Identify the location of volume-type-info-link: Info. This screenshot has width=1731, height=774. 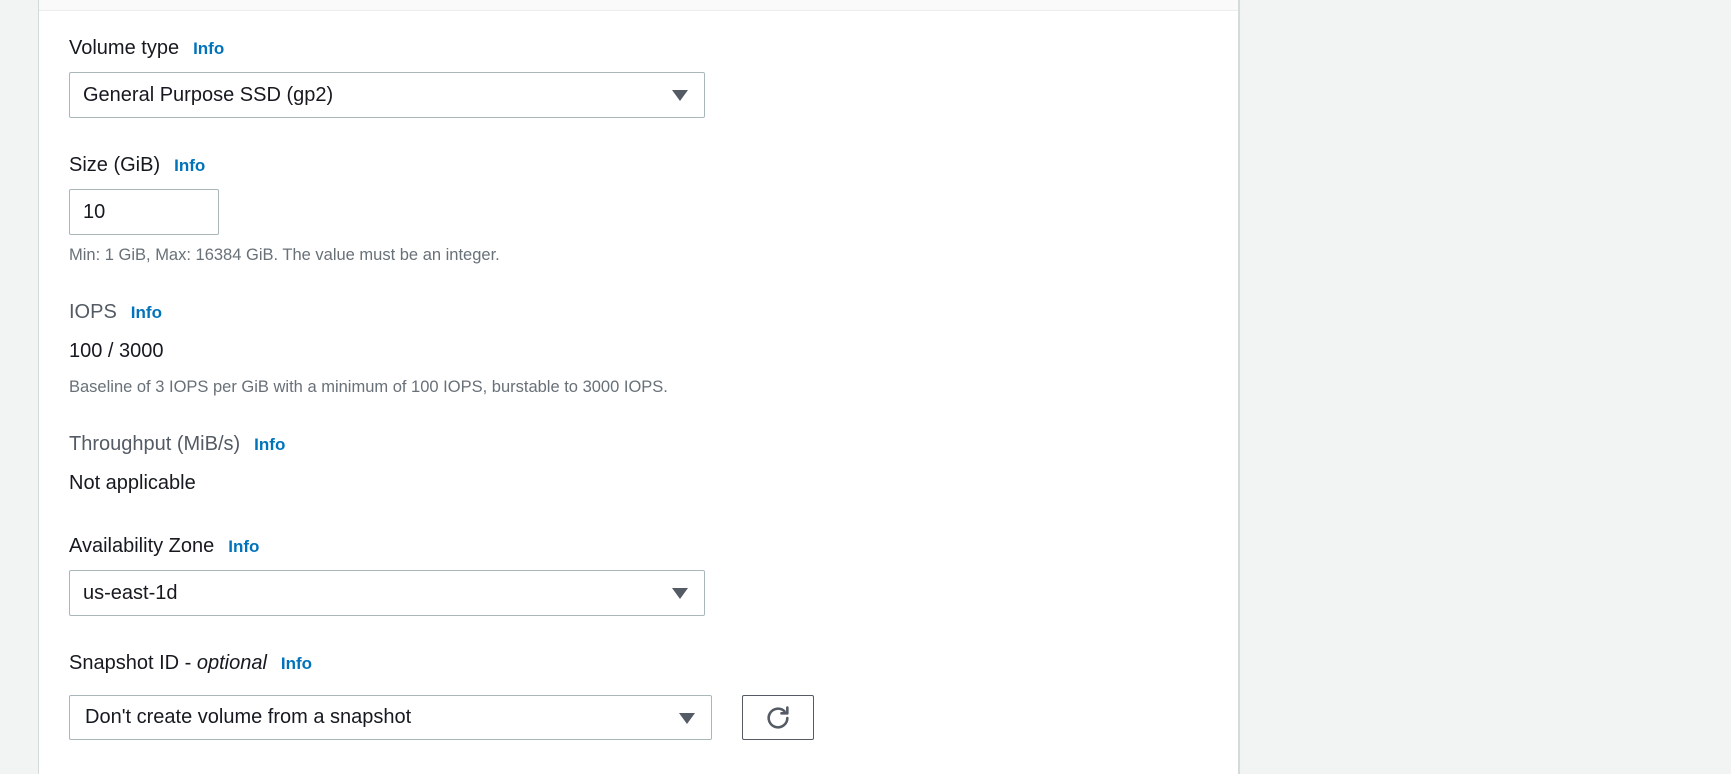
(208, 48).